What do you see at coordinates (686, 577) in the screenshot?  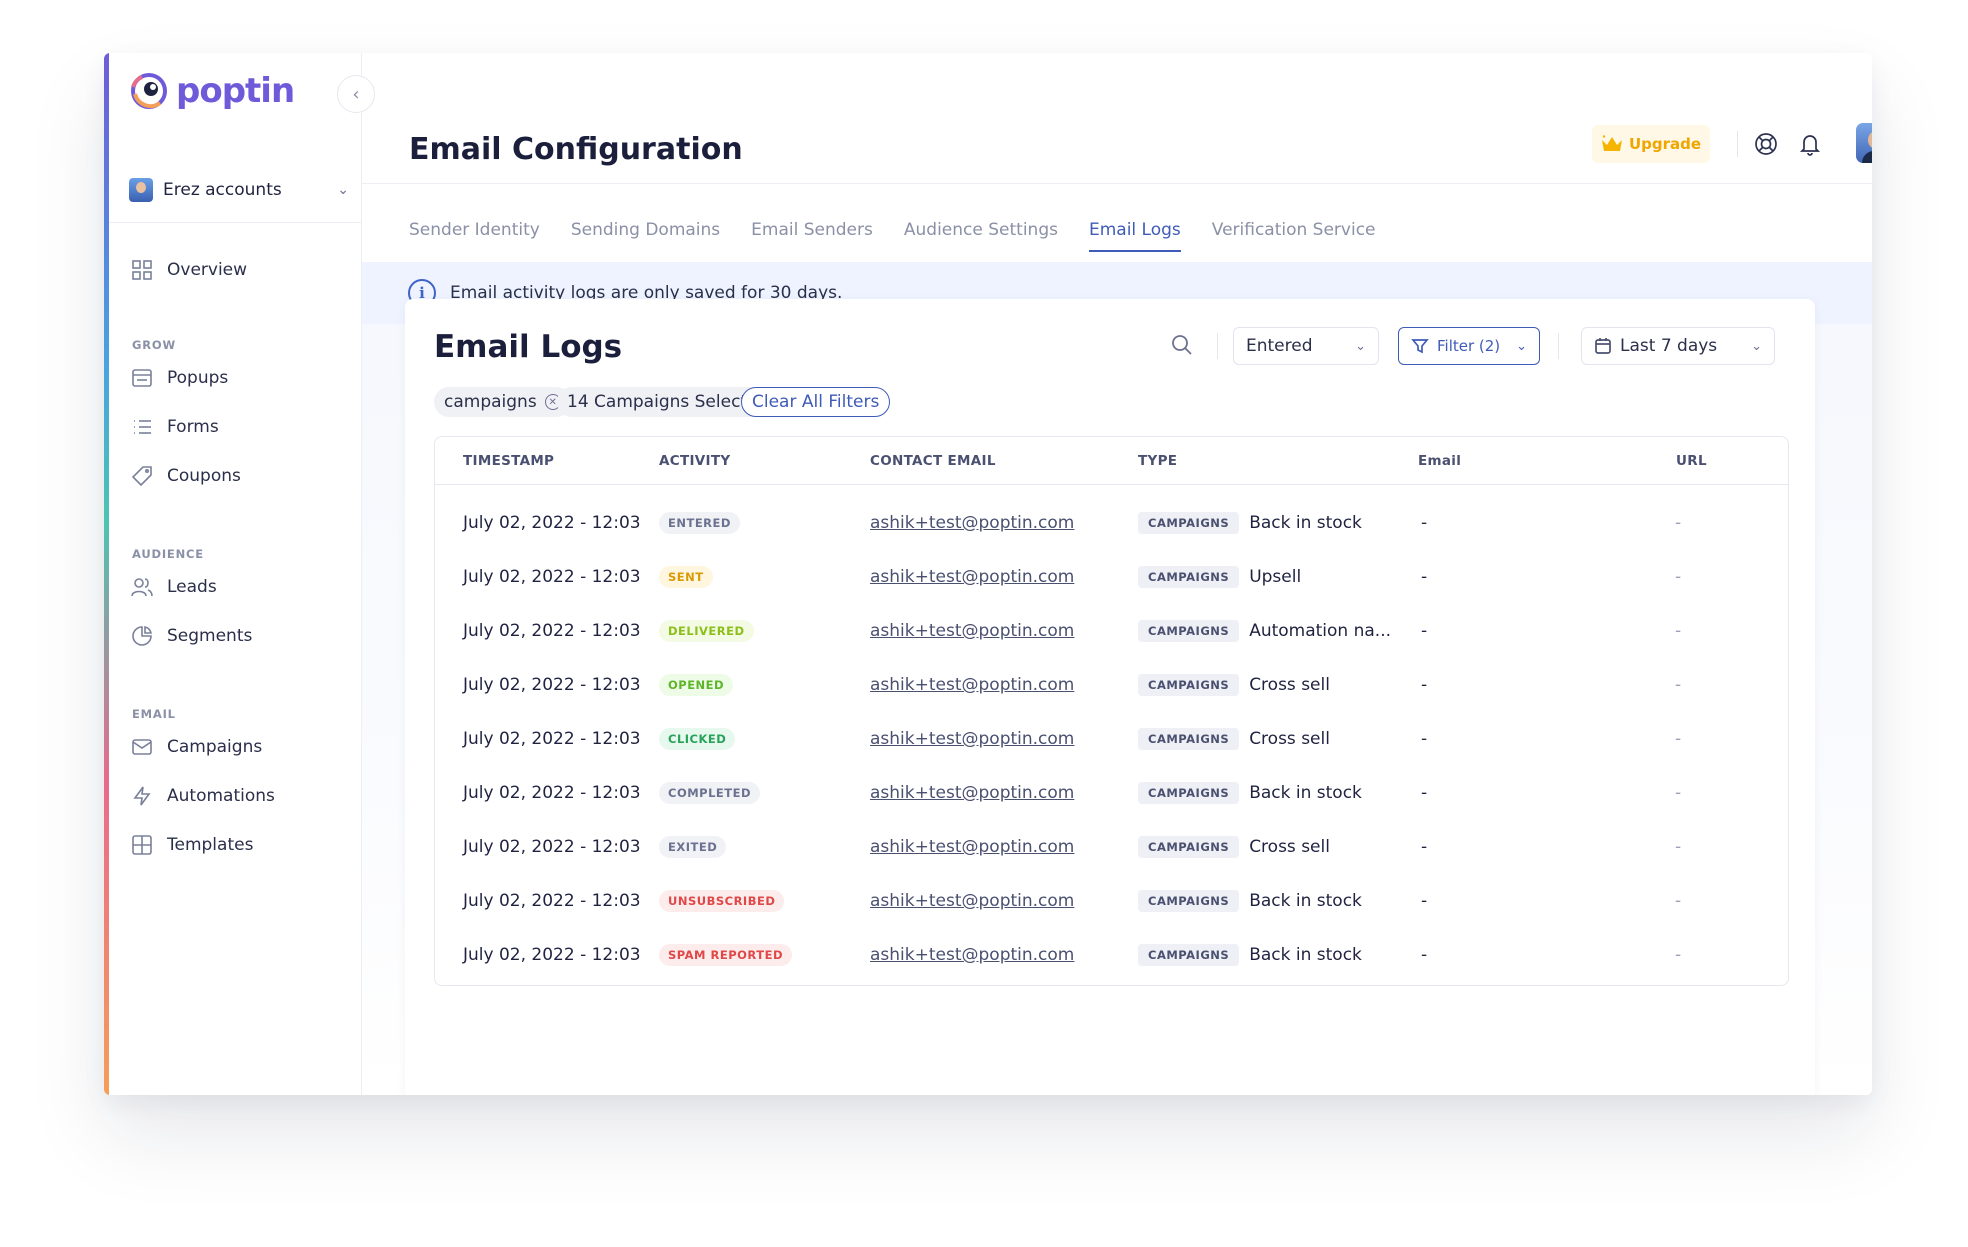 I see `activity-badge: SENT` at bounding box center [686, 577].